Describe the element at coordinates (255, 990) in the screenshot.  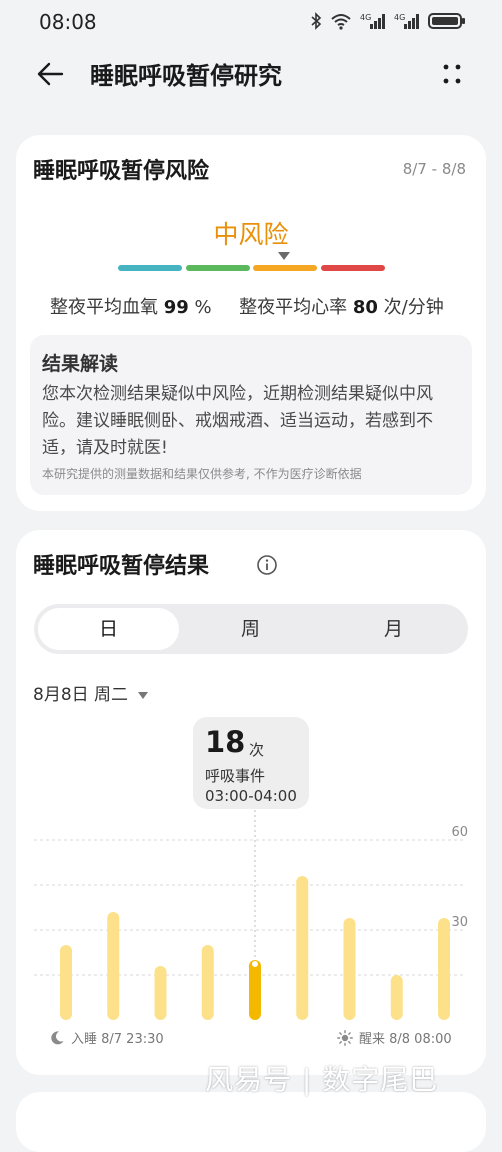
I see `bar-selected` at that location.